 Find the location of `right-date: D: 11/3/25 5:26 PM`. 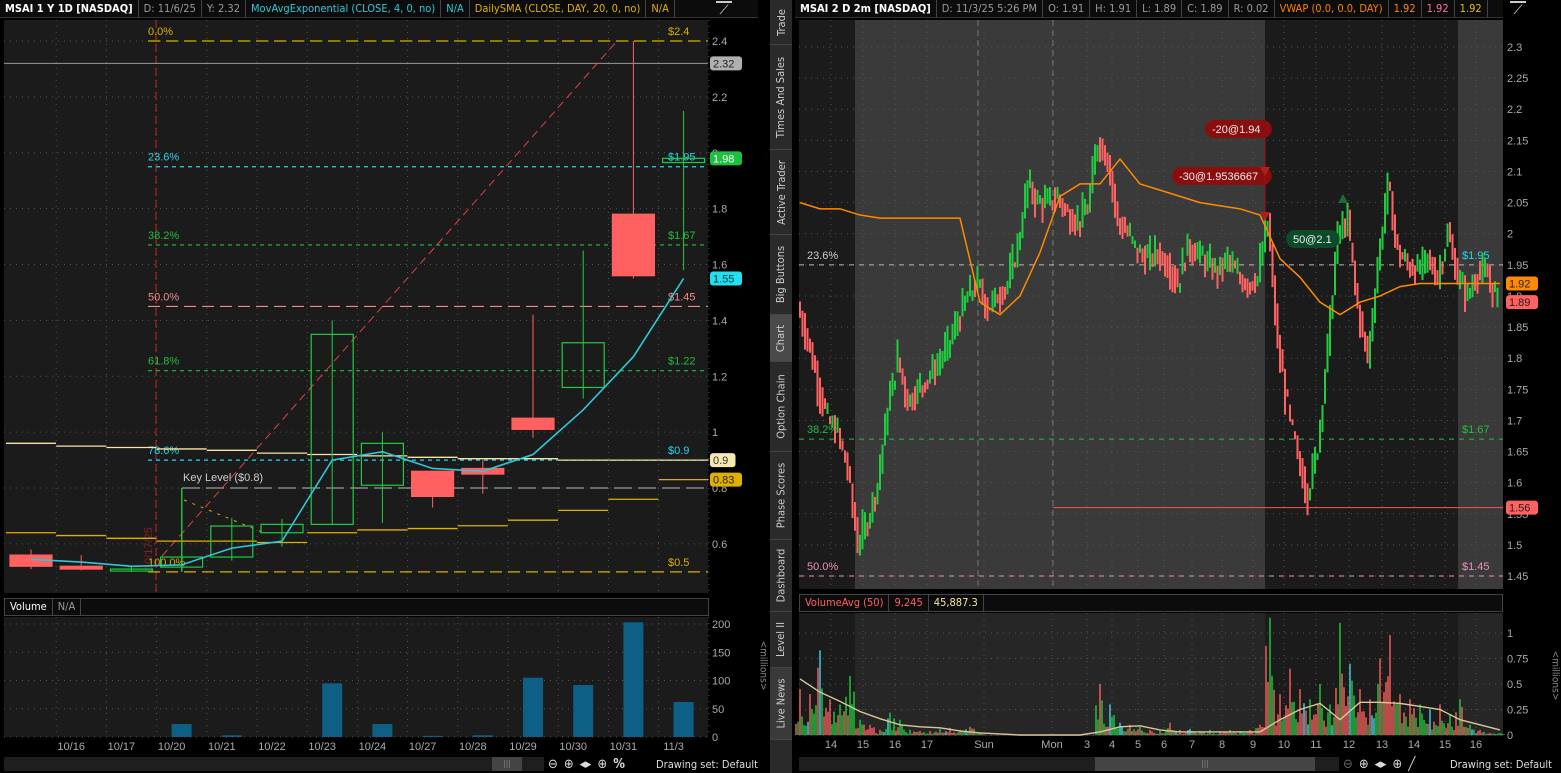

right-date: D: 11/3/25 5:26 PM is located at coordinates (990, 8).